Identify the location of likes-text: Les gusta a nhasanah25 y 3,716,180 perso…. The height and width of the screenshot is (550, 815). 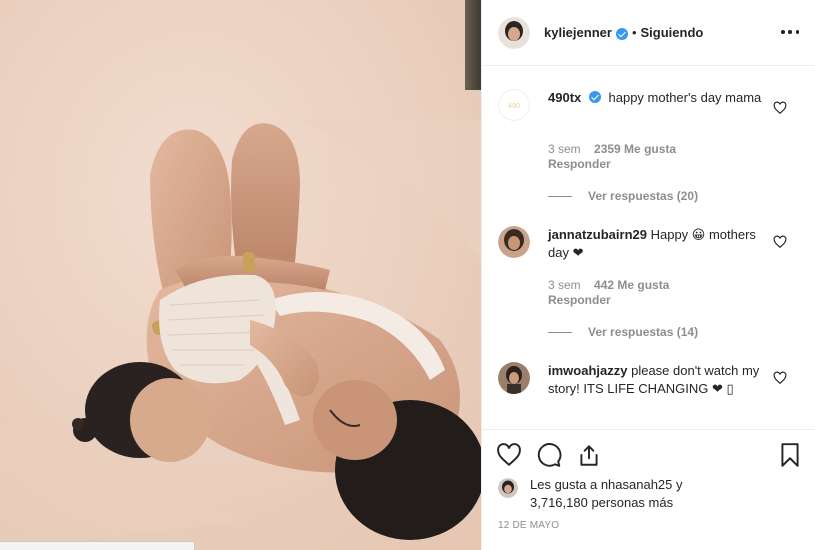
(606, 494).